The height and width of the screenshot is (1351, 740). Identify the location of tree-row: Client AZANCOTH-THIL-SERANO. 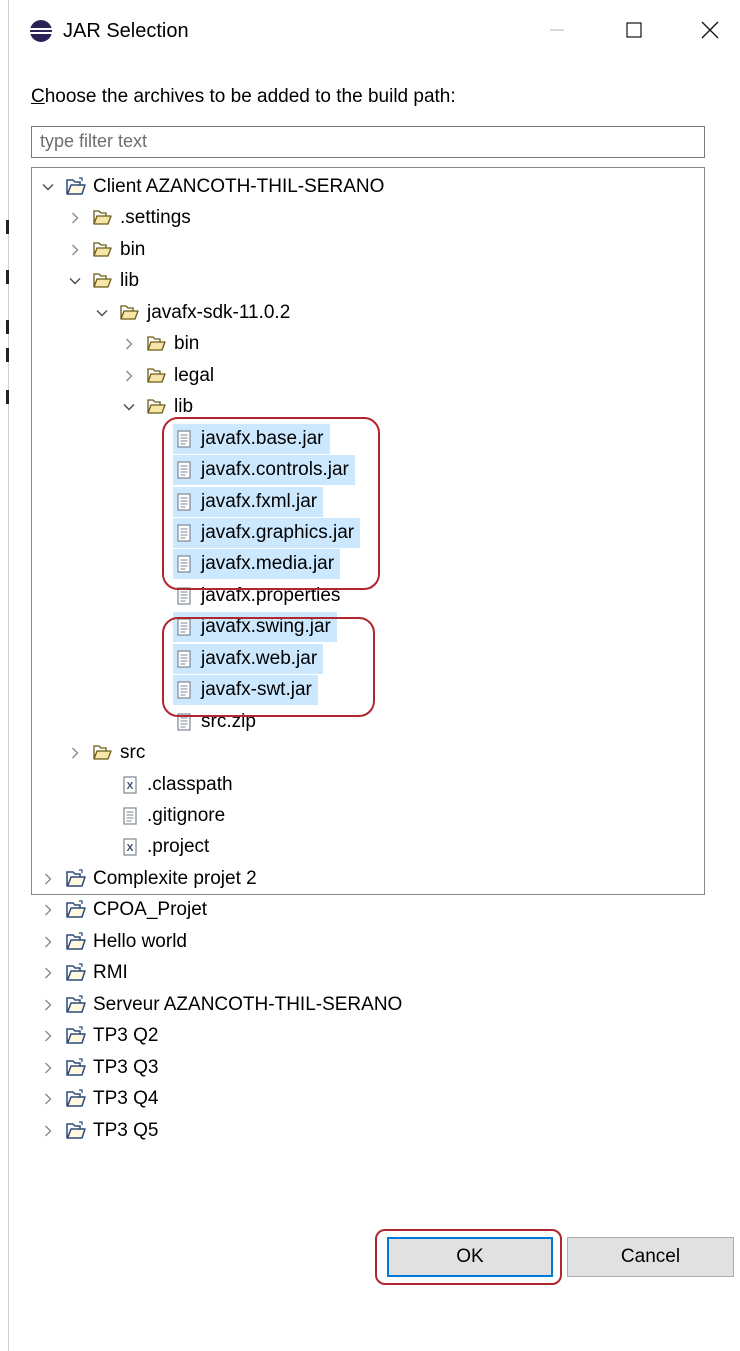
(212, 187).